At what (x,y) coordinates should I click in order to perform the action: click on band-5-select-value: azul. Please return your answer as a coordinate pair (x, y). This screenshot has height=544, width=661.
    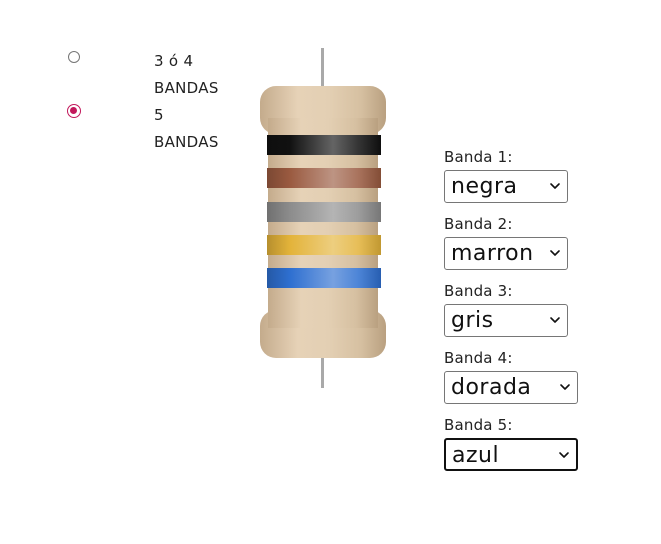
    Looking at the image, I should click on (476, 455).